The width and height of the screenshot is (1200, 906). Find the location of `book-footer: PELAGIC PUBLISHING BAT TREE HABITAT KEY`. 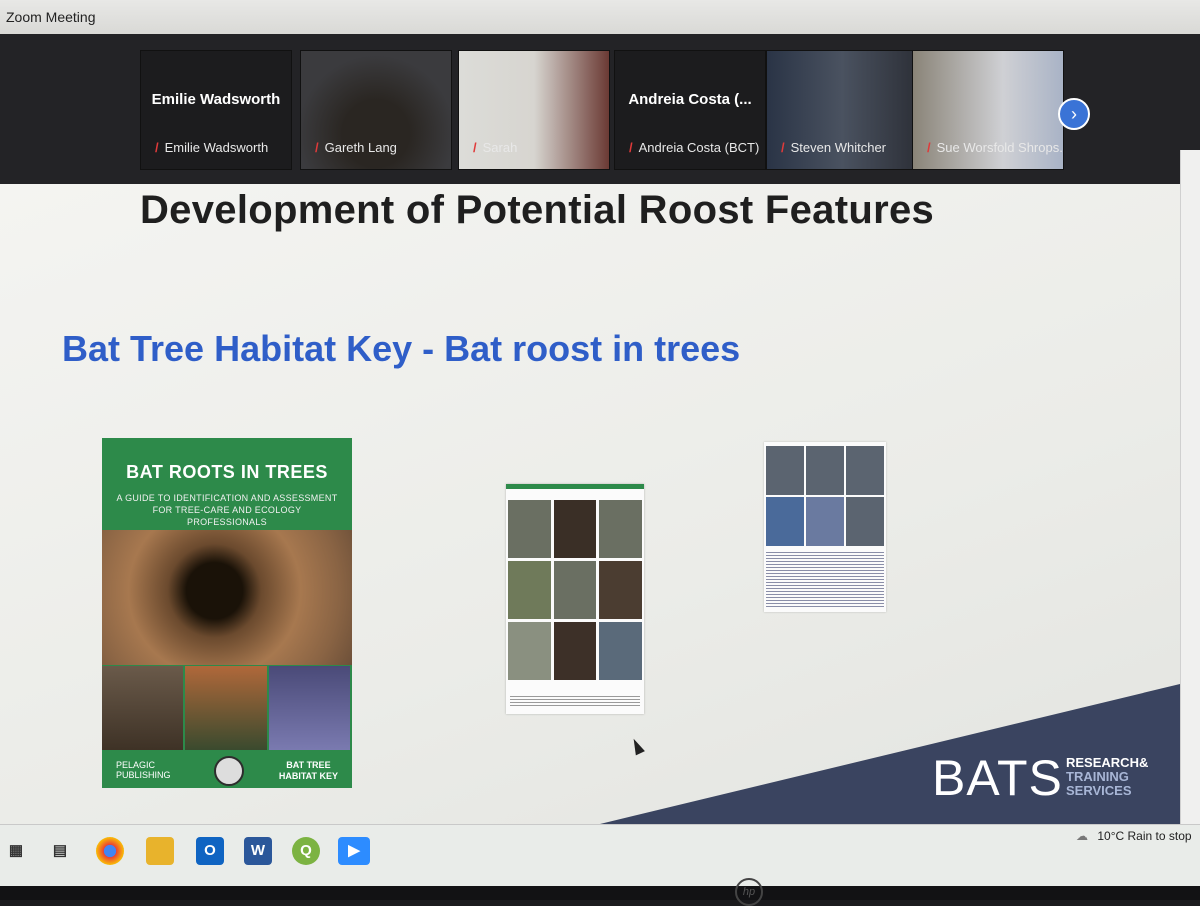

book-footer: PELAGIC PUBLISHING BAT TREE HABITAT KEY is located at coordinates (227, 769).